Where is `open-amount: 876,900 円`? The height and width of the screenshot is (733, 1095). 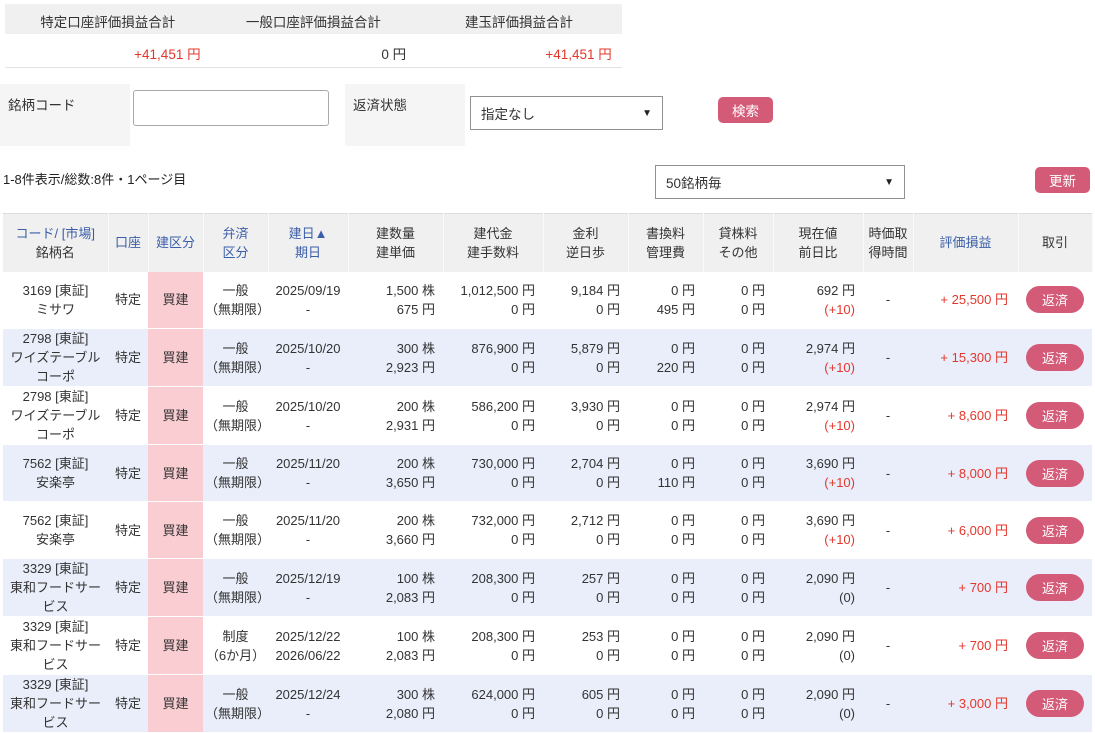
open-amount: 876,900 円 is located at coordinates (503, 348).